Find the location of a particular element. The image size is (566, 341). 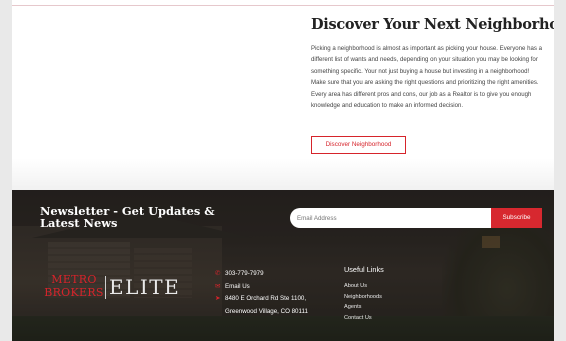

contact-email: ✉ Email Us is located at coordinates (270, 287).